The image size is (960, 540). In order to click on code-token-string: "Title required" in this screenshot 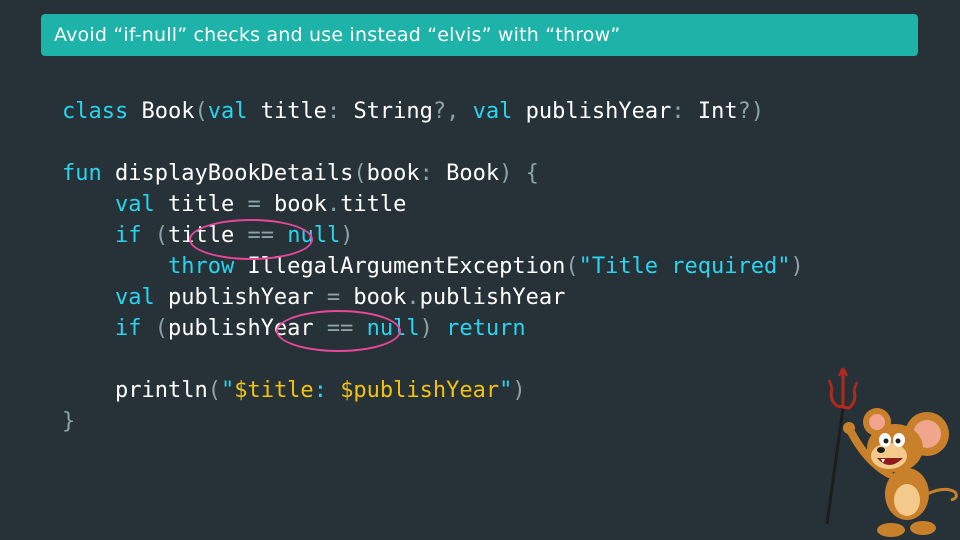, I will do `click(684, 266)`.